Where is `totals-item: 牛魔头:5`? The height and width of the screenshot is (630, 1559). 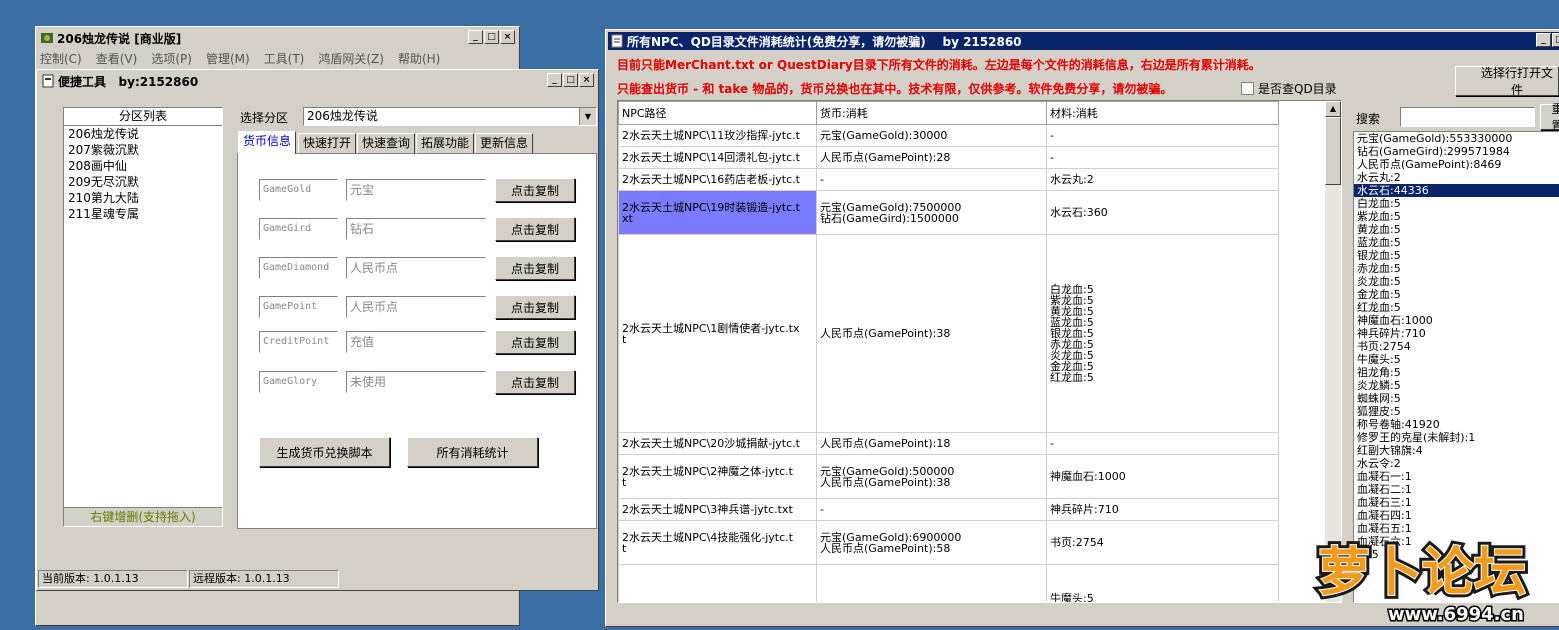 totals-item: 牛魔头:5 is located at coordinates (1456, 359).